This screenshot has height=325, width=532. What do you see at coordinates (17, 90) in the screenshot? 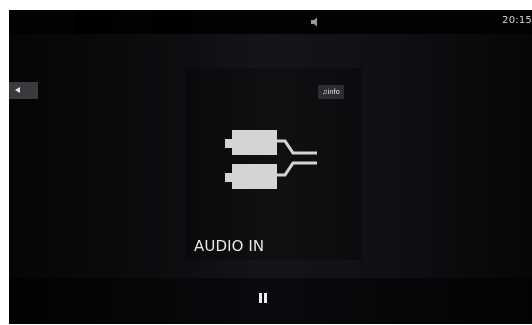
I see `back-arrow-icon` at bounding box center [17, 90].